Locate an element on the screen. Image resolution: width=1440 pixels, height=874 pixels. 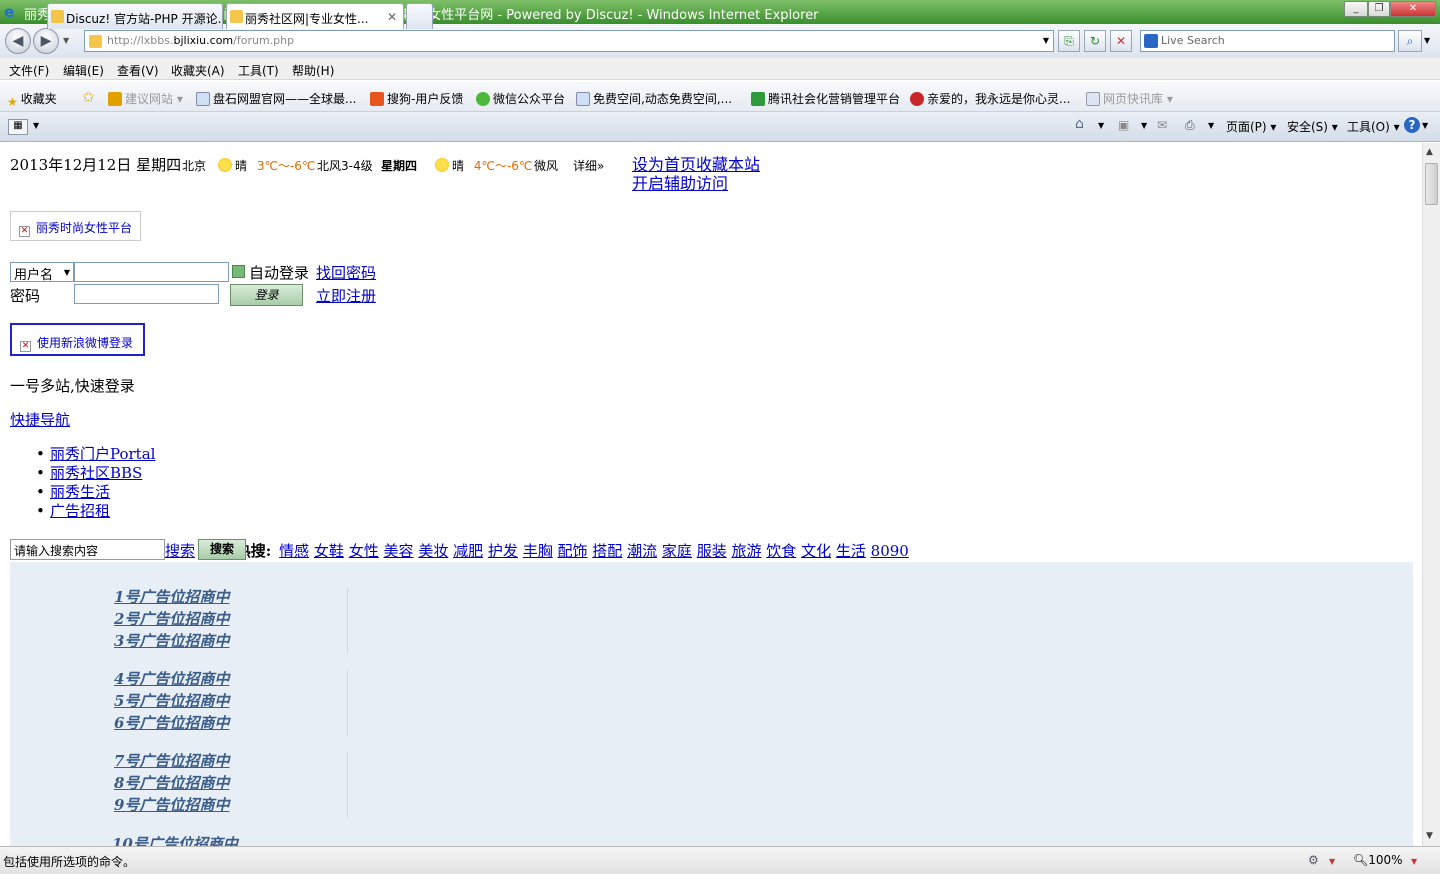
tab-lixiu: 丽秀社区网|专业女性... ✕ is located at coordinates (315, 16).